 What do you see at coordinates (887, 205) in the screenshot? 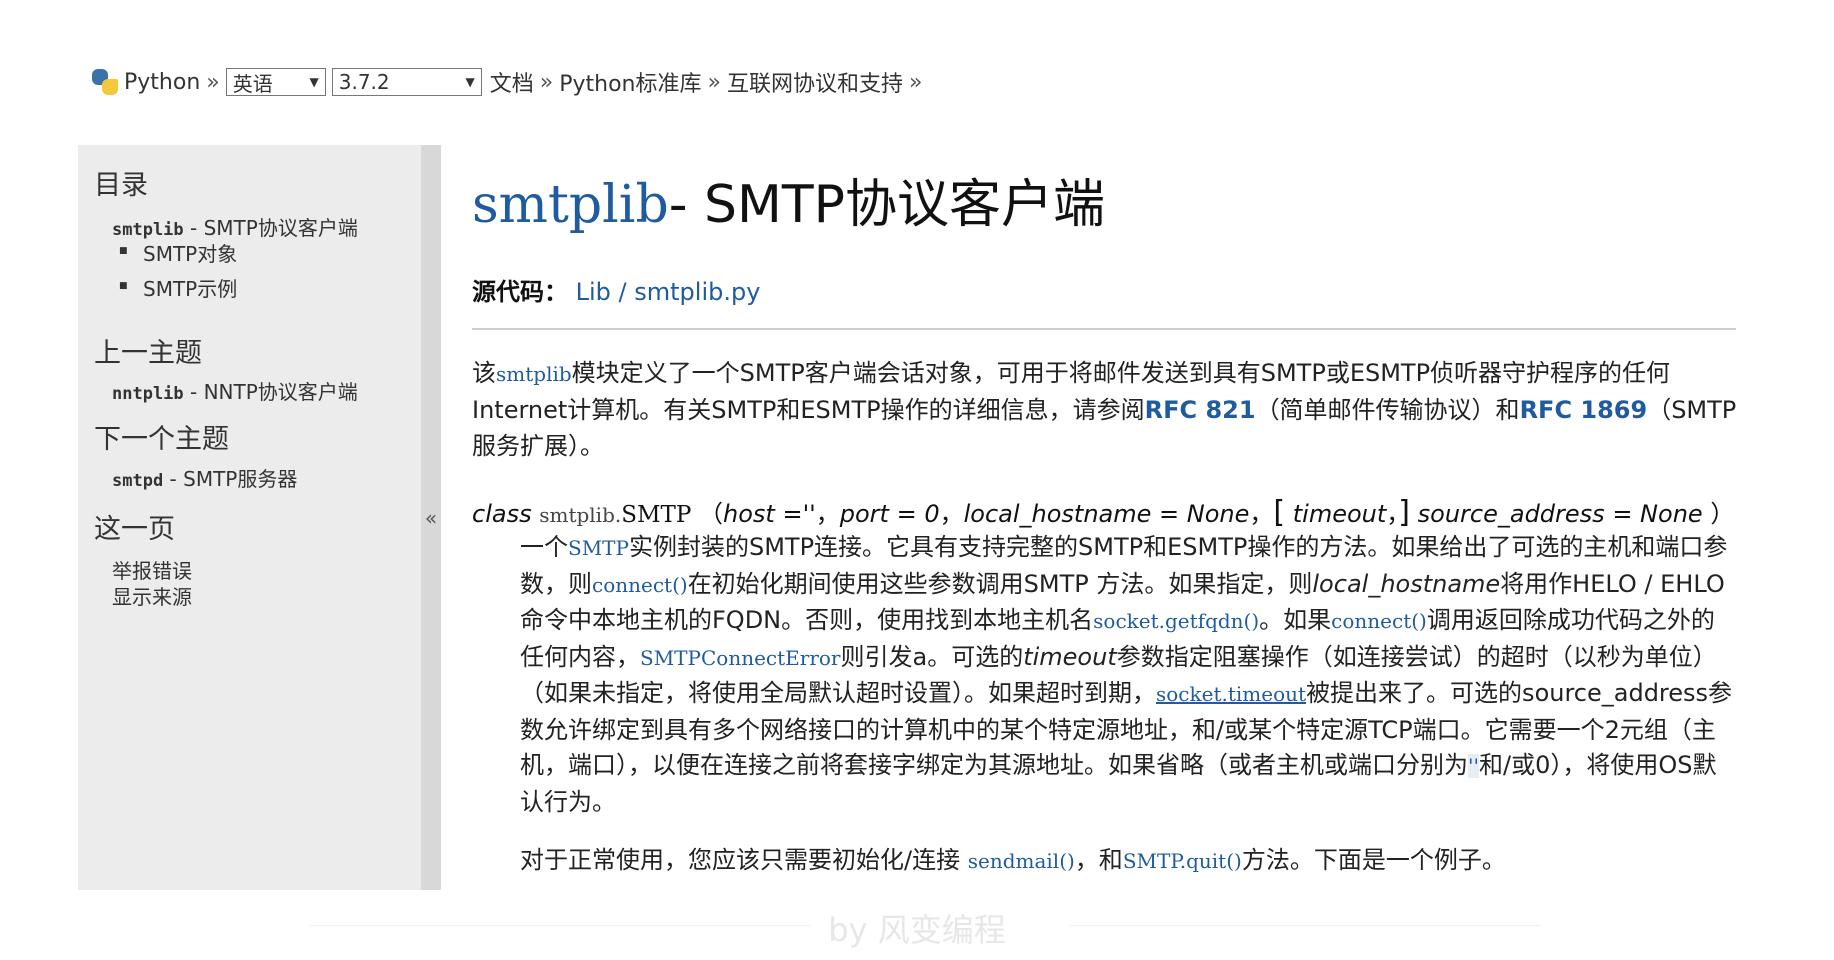
I see `title-text: - SMTP协议客户端` at bounding box center [887, 205].